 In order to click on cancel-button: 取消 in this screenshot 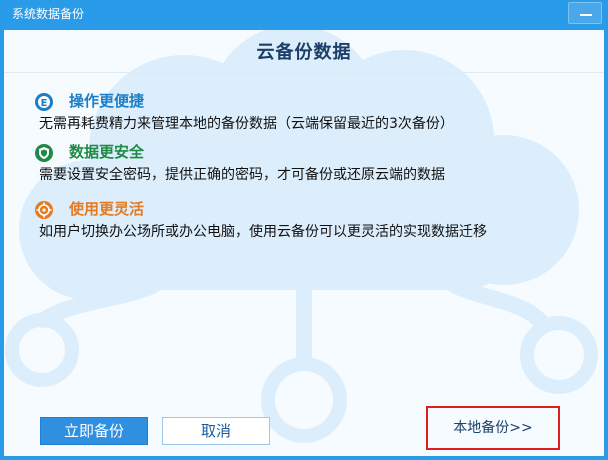, I will do `click(216, 431)`.